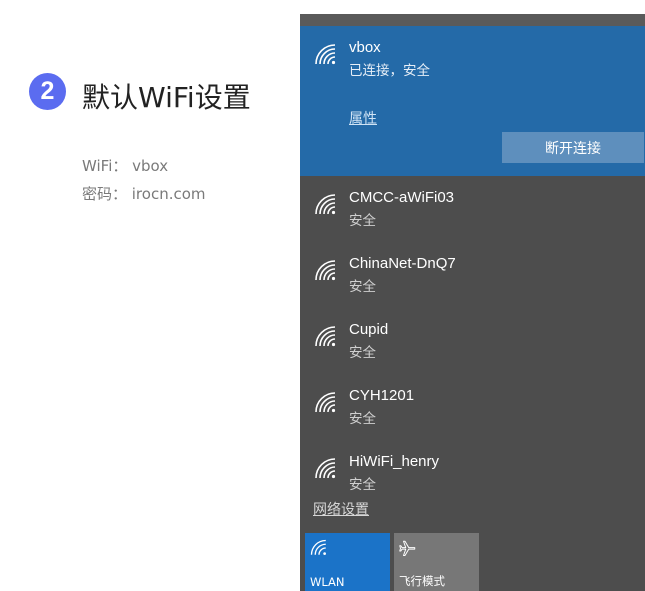 This screenshot has height=591, width=645. I want to click on network-item: HiWiFi_henry 安全, so click(472, 468).